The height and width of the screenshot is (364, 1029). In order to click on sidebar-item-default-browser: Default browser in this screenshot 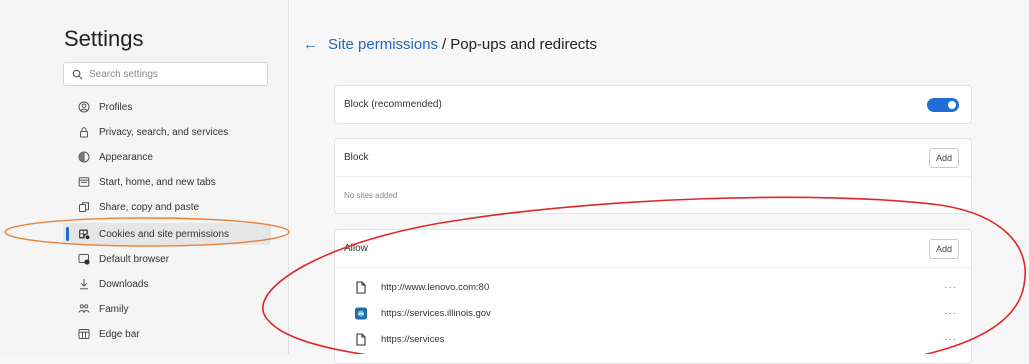, I will do `click(167, 259)`.